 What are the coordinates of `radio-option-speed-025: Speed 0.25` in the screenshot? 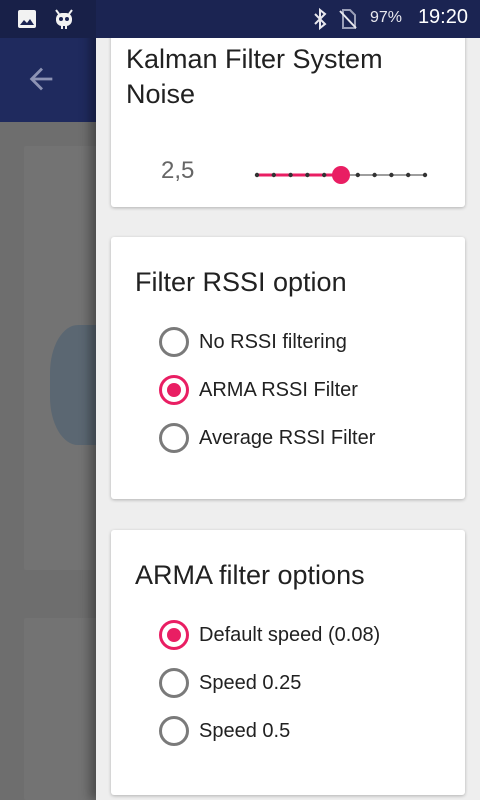 It's located at (230, 683).